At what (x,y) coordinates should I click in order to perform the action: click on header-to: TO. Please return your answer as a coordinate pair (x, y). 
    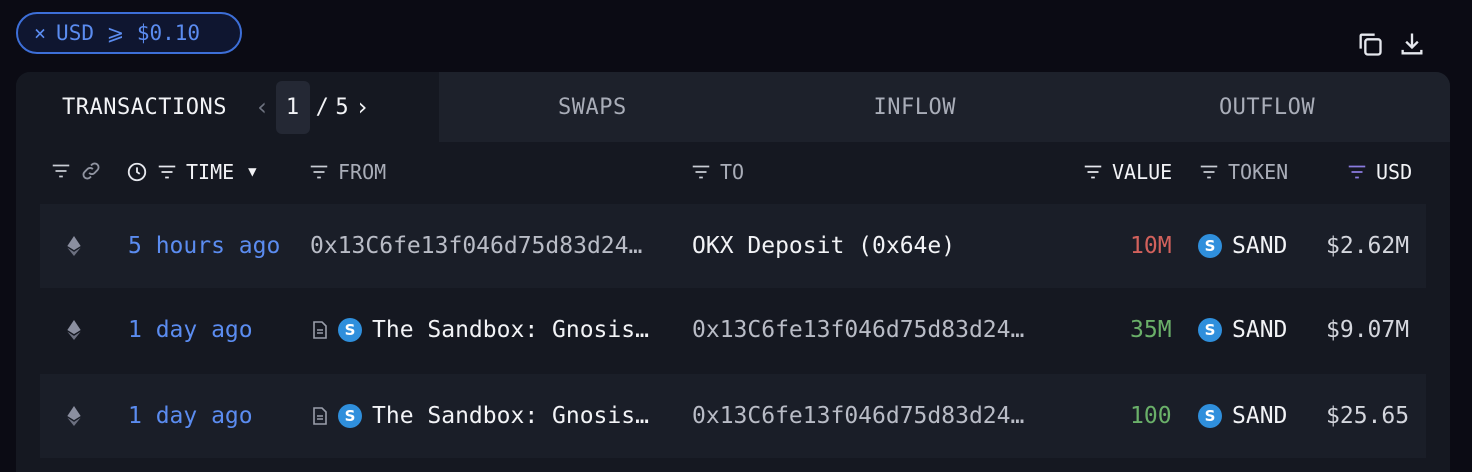
    Looking at the image, I should click on (717, 172).